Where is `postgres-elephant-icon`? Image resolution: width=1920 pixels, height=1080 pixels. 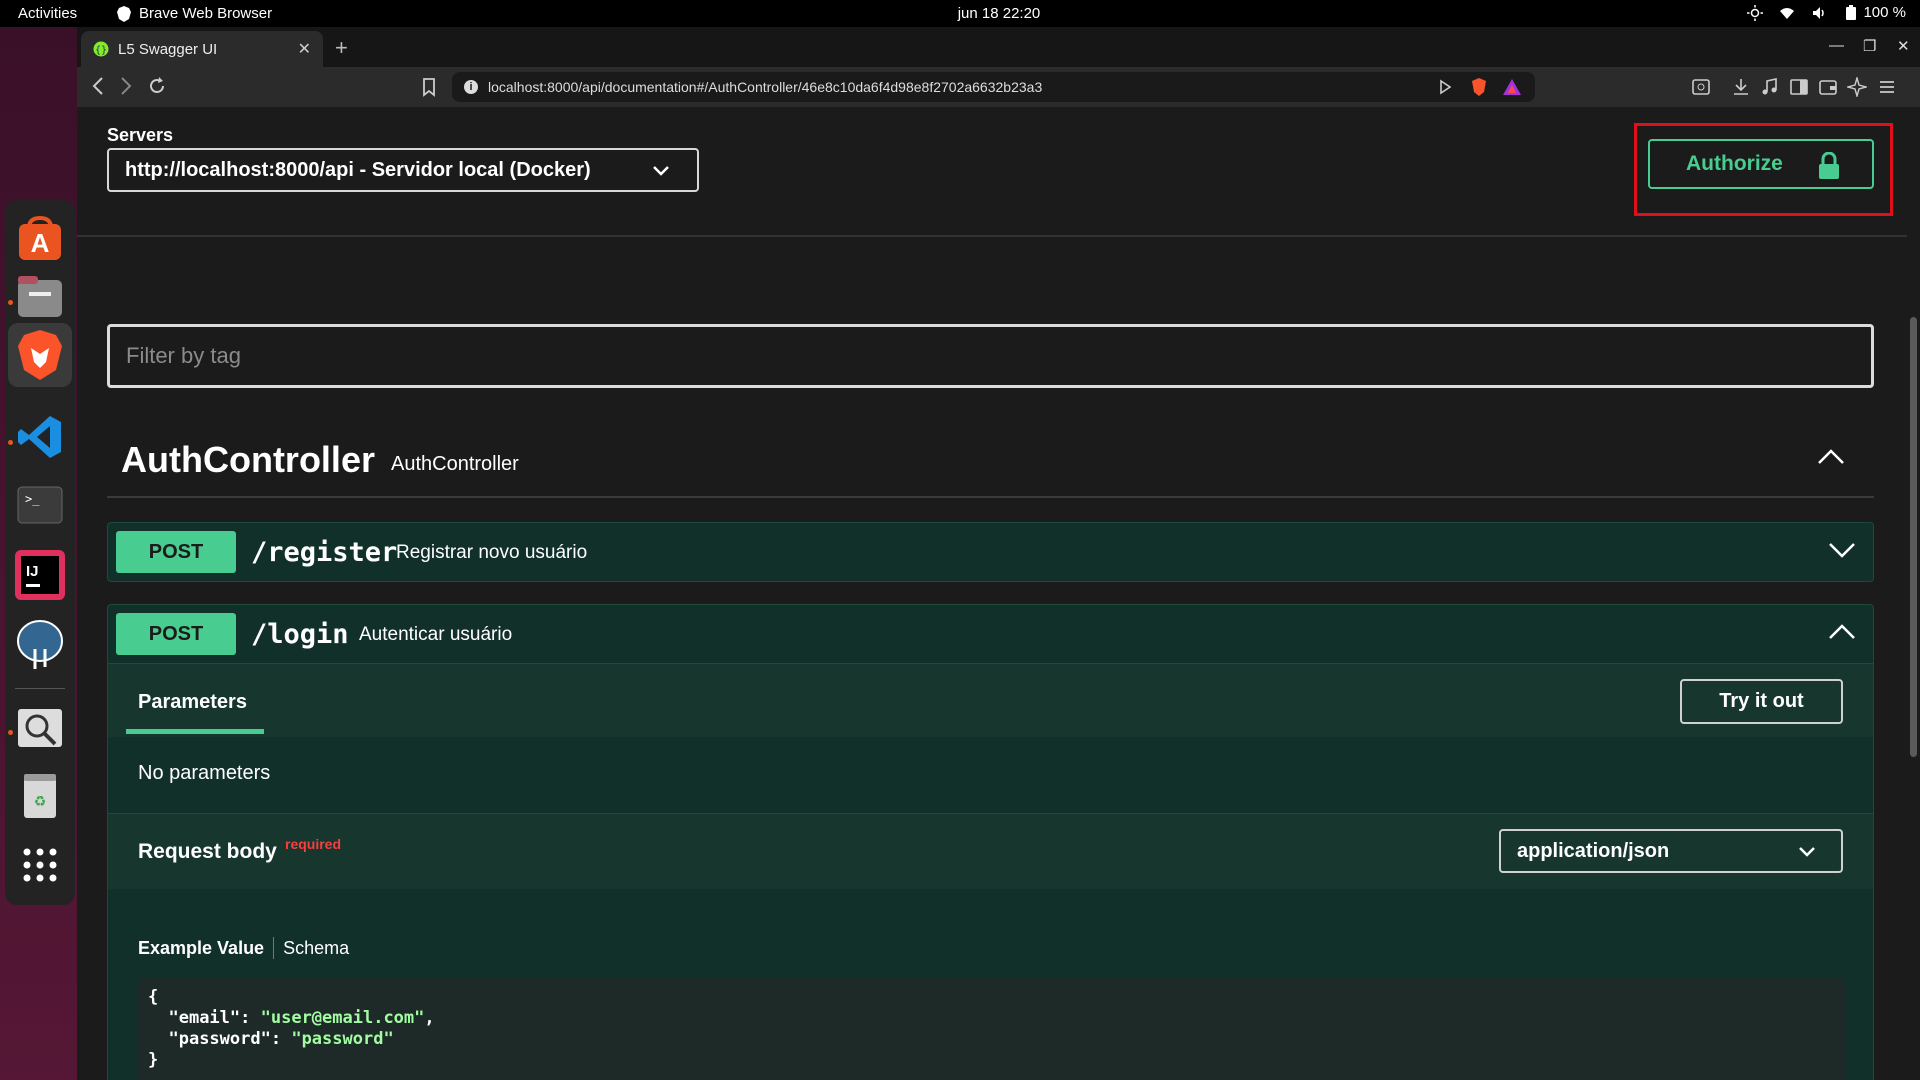
postgres-elephant-icon is located at coordinates (40, 644).